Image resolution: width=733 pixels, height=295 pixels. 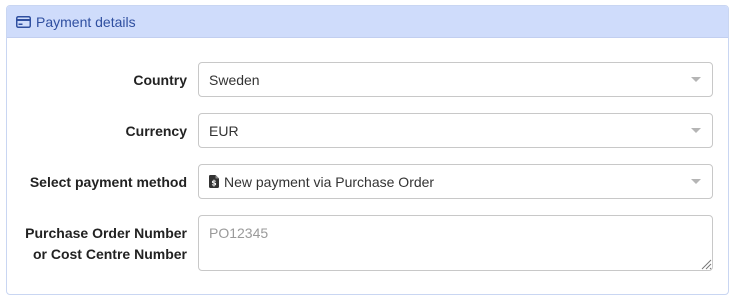 I want to click on currency-value: EUR, so click(x=224, y=130).